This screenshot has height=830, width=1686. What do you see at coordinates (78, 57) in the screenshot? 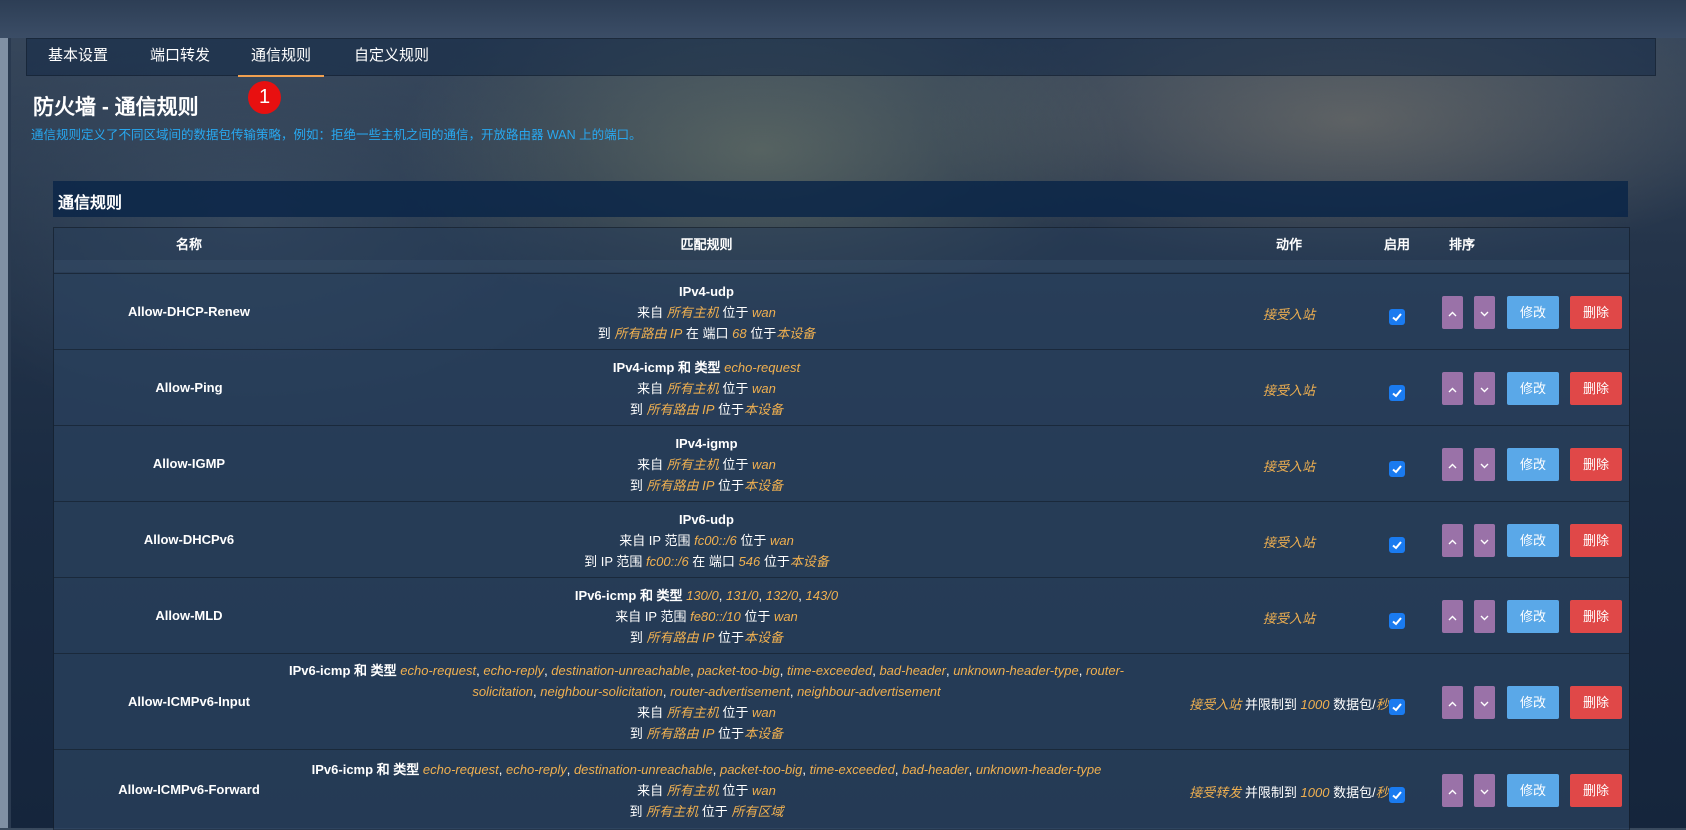
I see `tab-basic-settings: 基本设置` at bounding box center [78, 57].